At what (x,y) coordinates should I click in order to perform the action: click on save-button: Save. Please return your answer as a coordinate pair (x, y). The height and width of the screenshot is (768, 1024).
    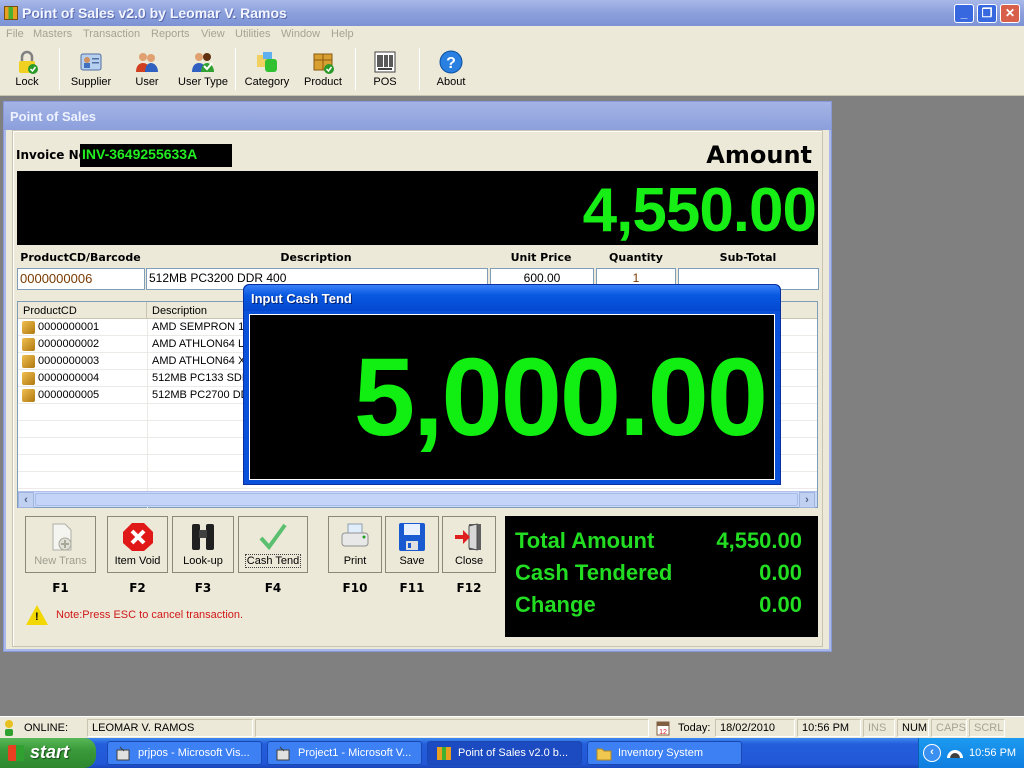
    Looking at the image, I should click on (412, 544).